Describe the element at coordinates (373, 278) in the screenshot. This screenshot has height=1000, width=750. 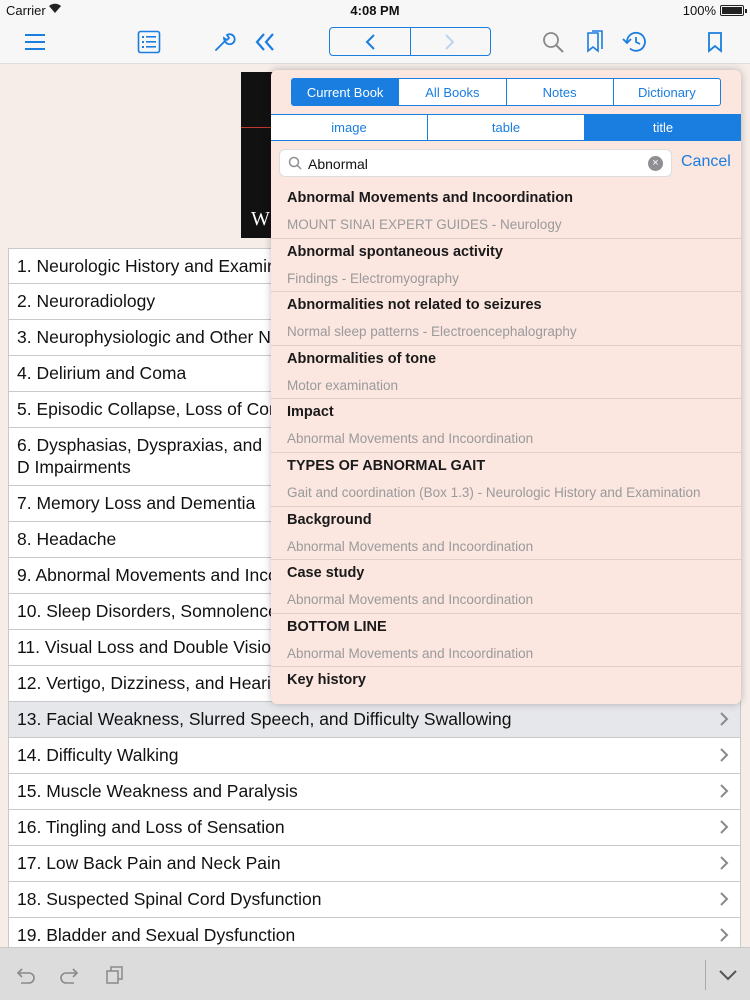
I see `result-subtitle: Findings - Electromyography` at that location.